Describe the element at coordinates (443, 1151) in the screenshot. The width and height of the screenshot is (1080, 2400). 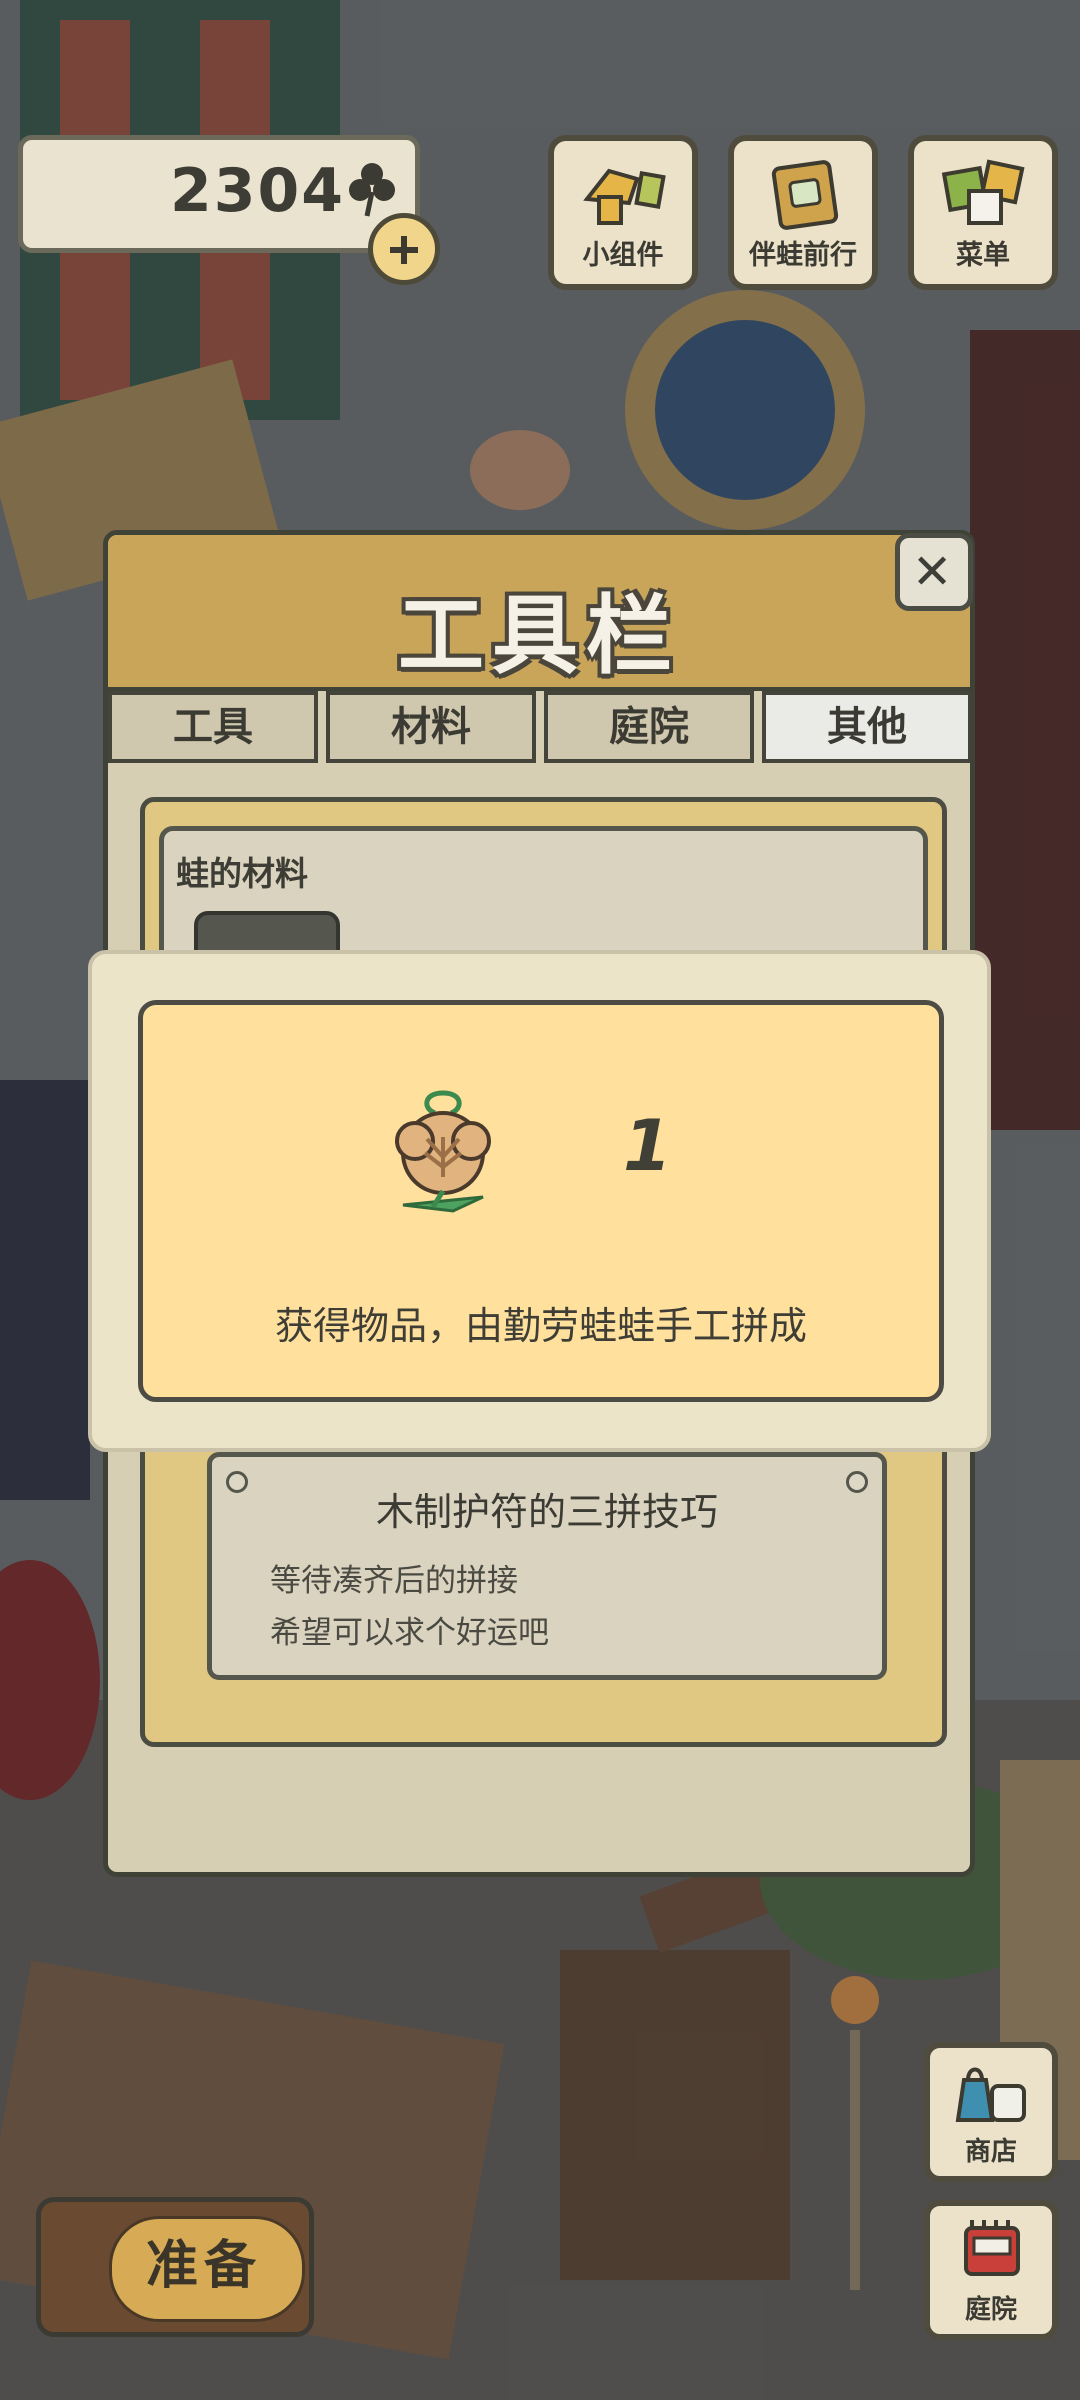
I see `wooden-charm-icon` at that location.